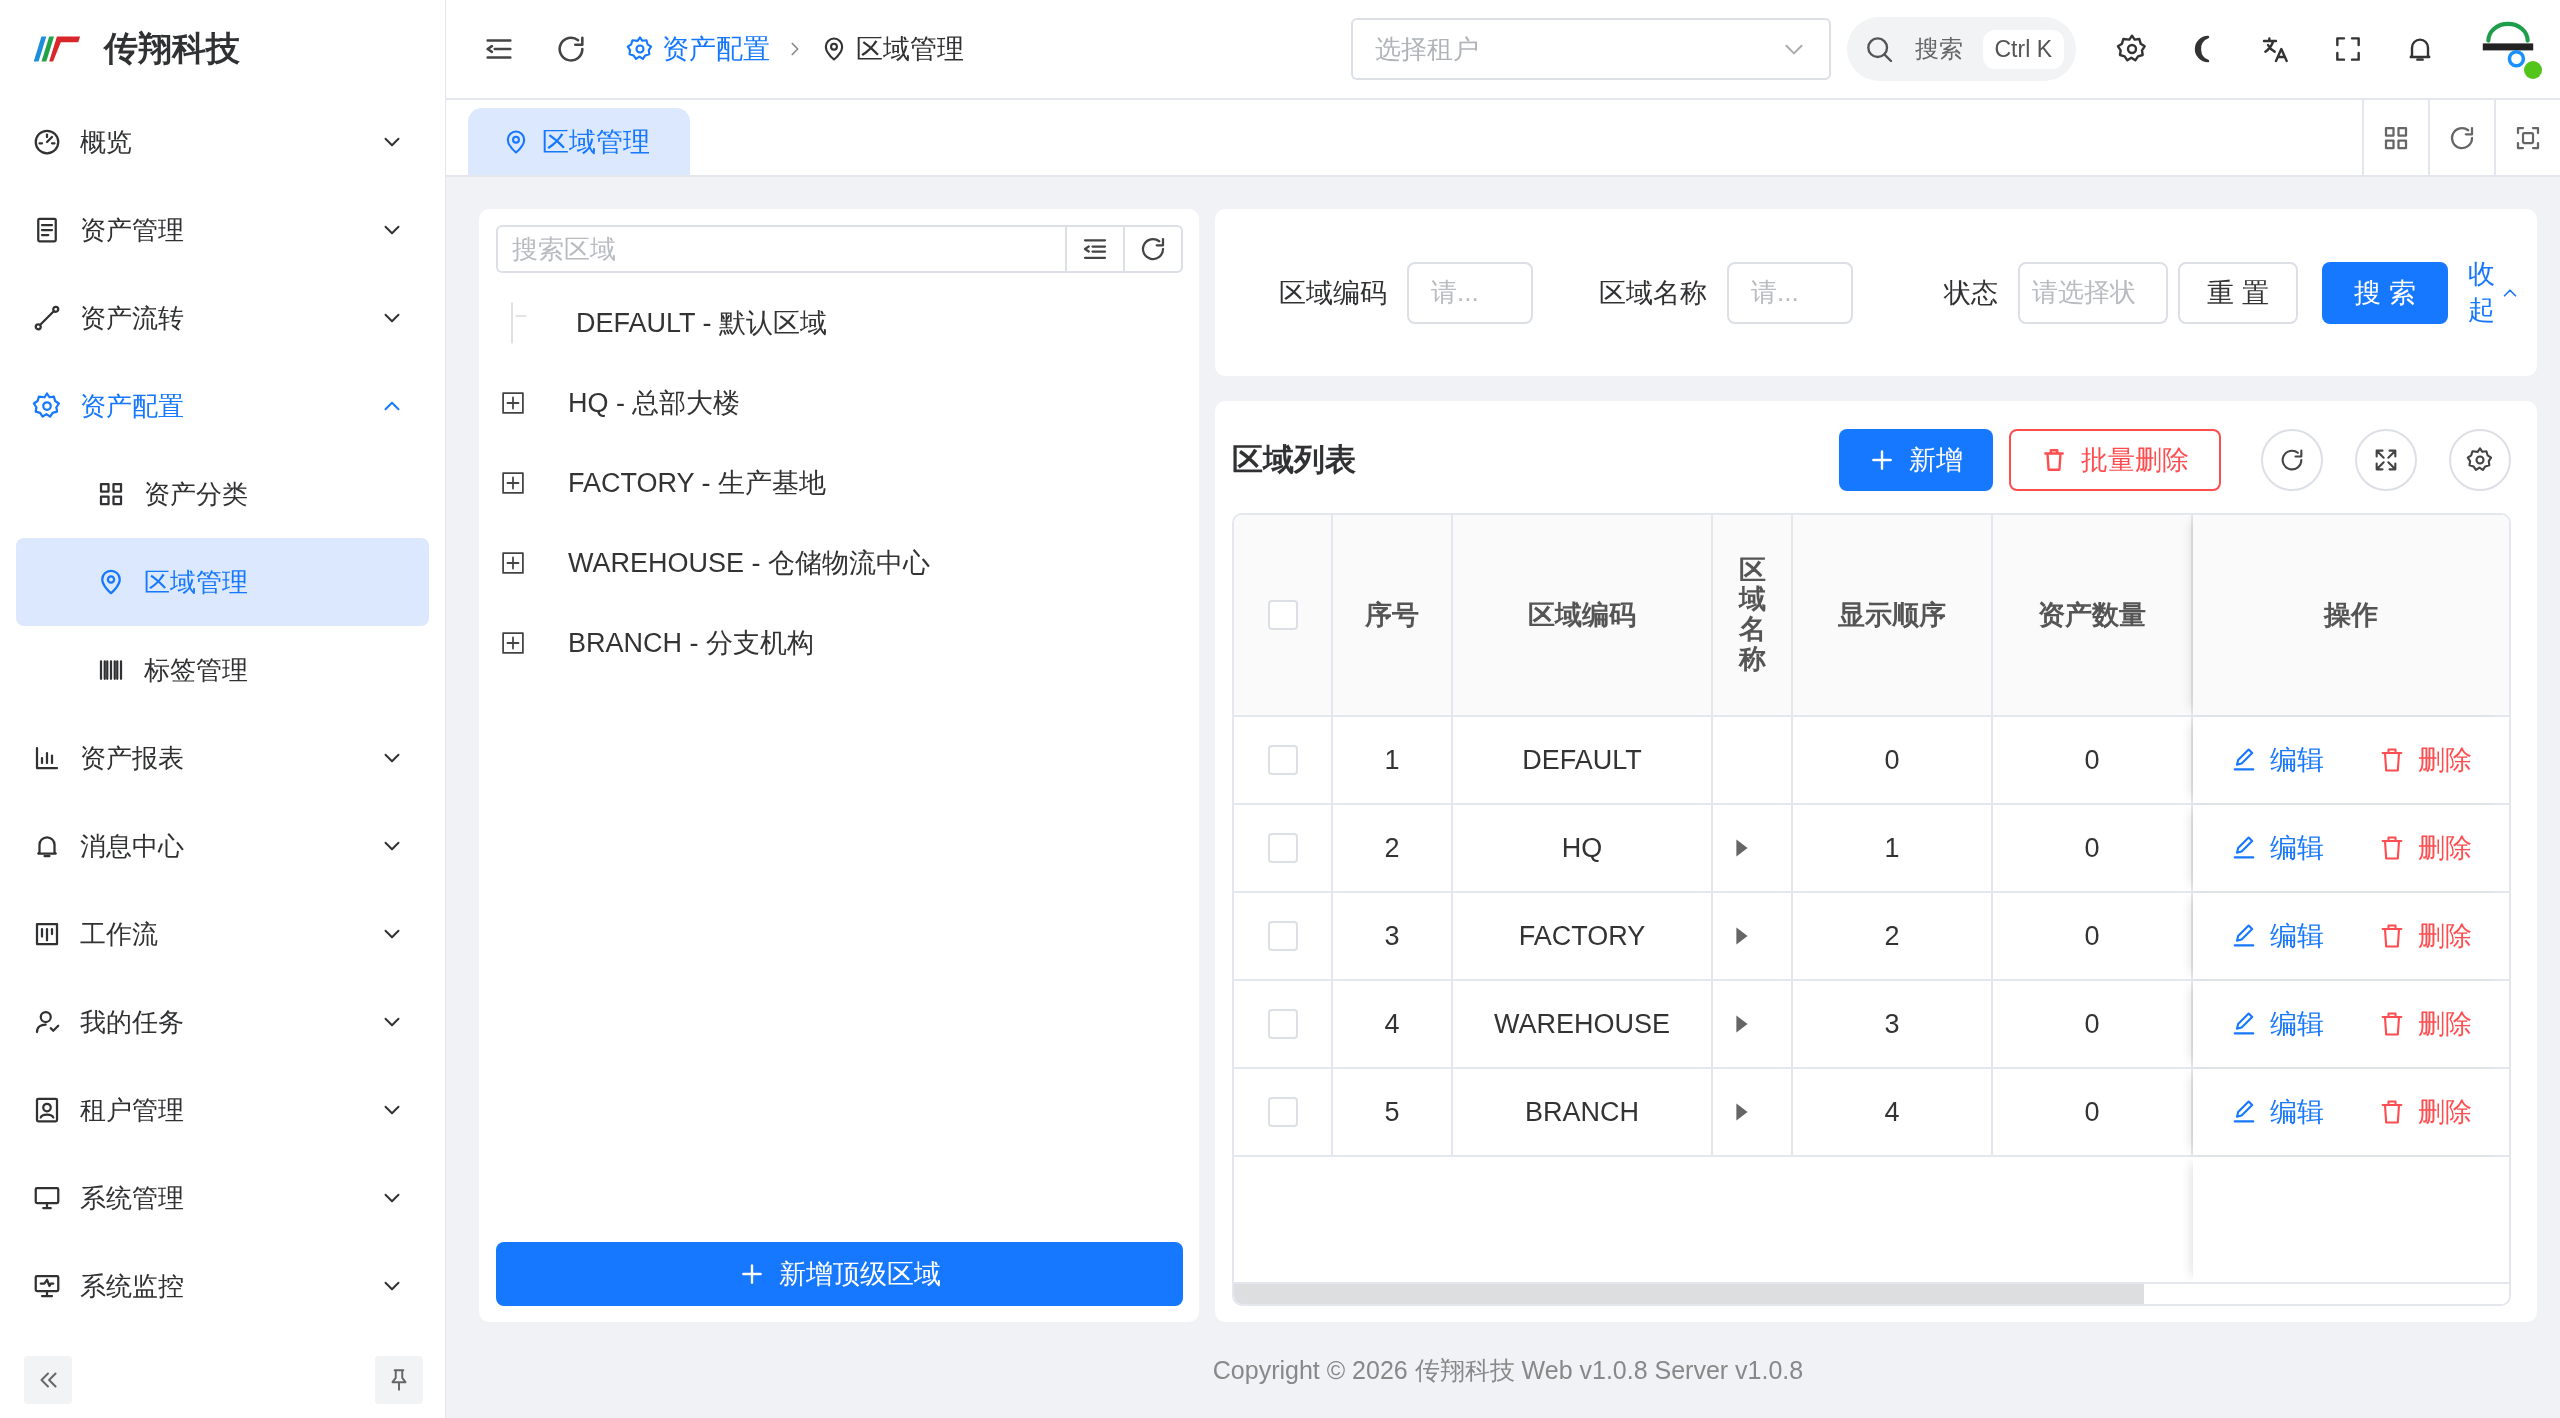  Describe the element at coordinates (1393, 1112) in the screenshot. I see `table-cell: 5` at that location.